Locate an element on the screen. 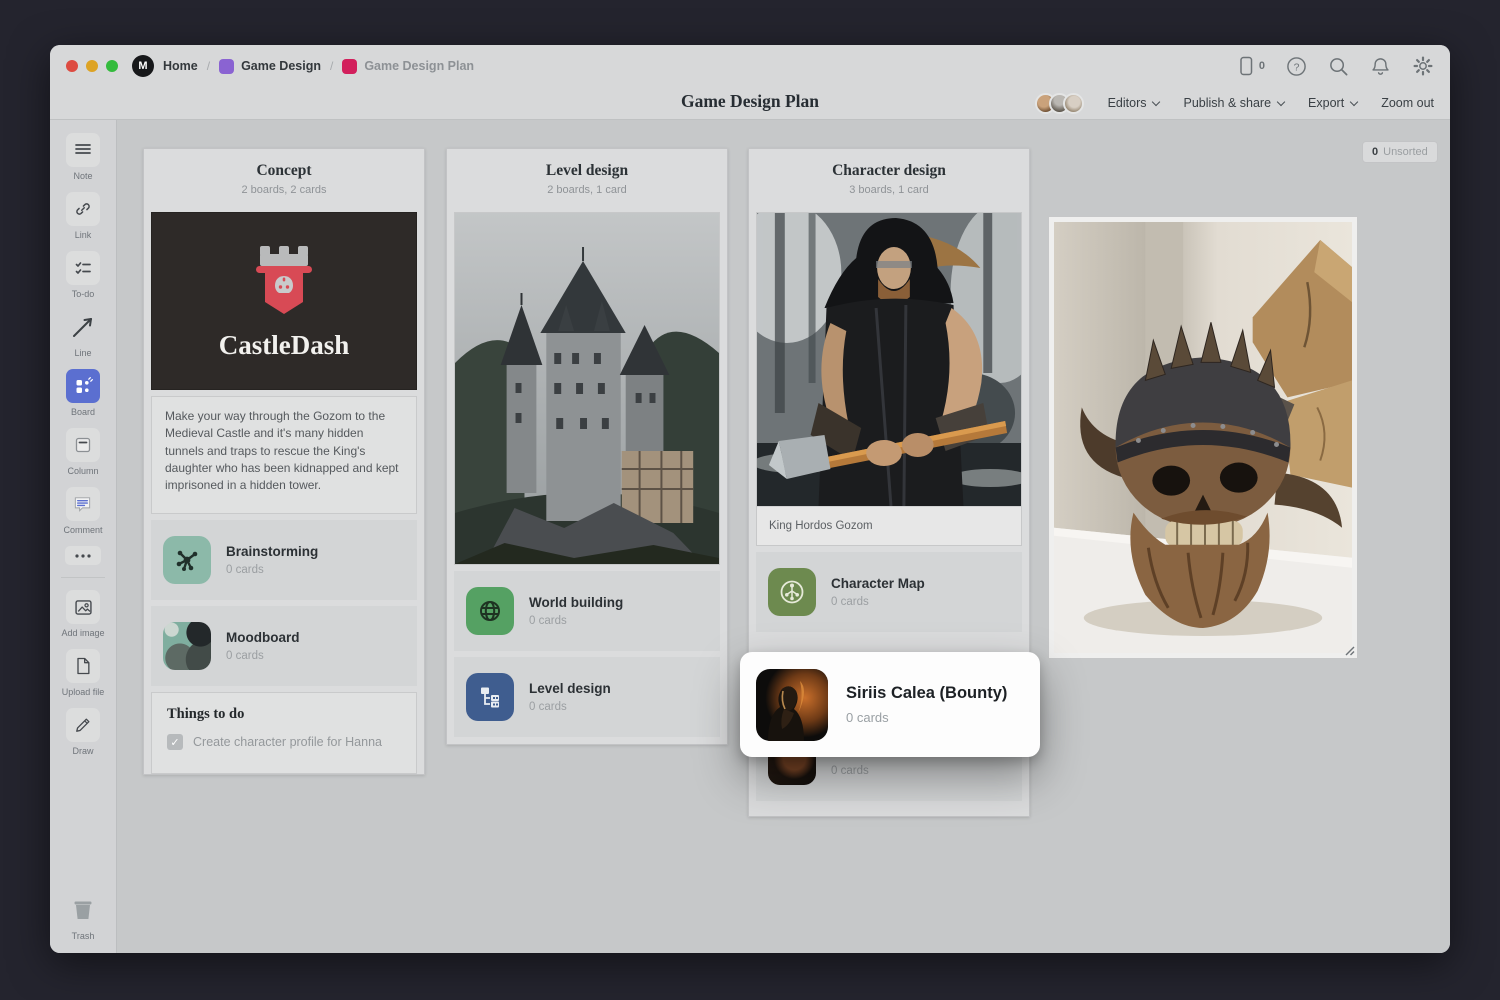 This screenshot has height=1000, width=1500. note-icon is located at coordinates (83, 149).